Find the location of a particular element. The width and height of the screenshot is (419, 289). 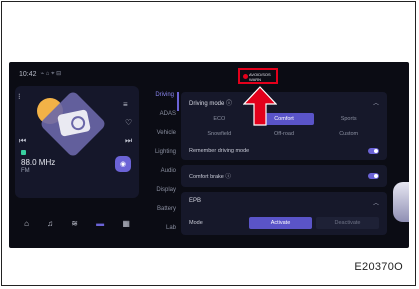

climate-icon: ≋ is located at coordinates (74, 223).